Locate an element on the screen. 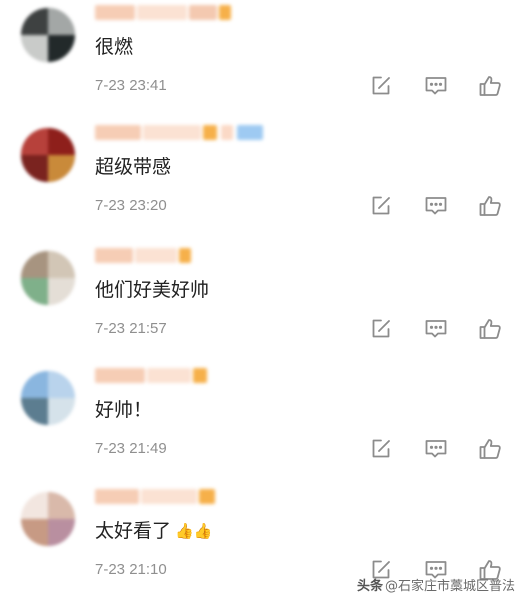 This screenshot has width=527, height=604. comment-time: 7-23 21:57 is located at coordinates (131, 328).